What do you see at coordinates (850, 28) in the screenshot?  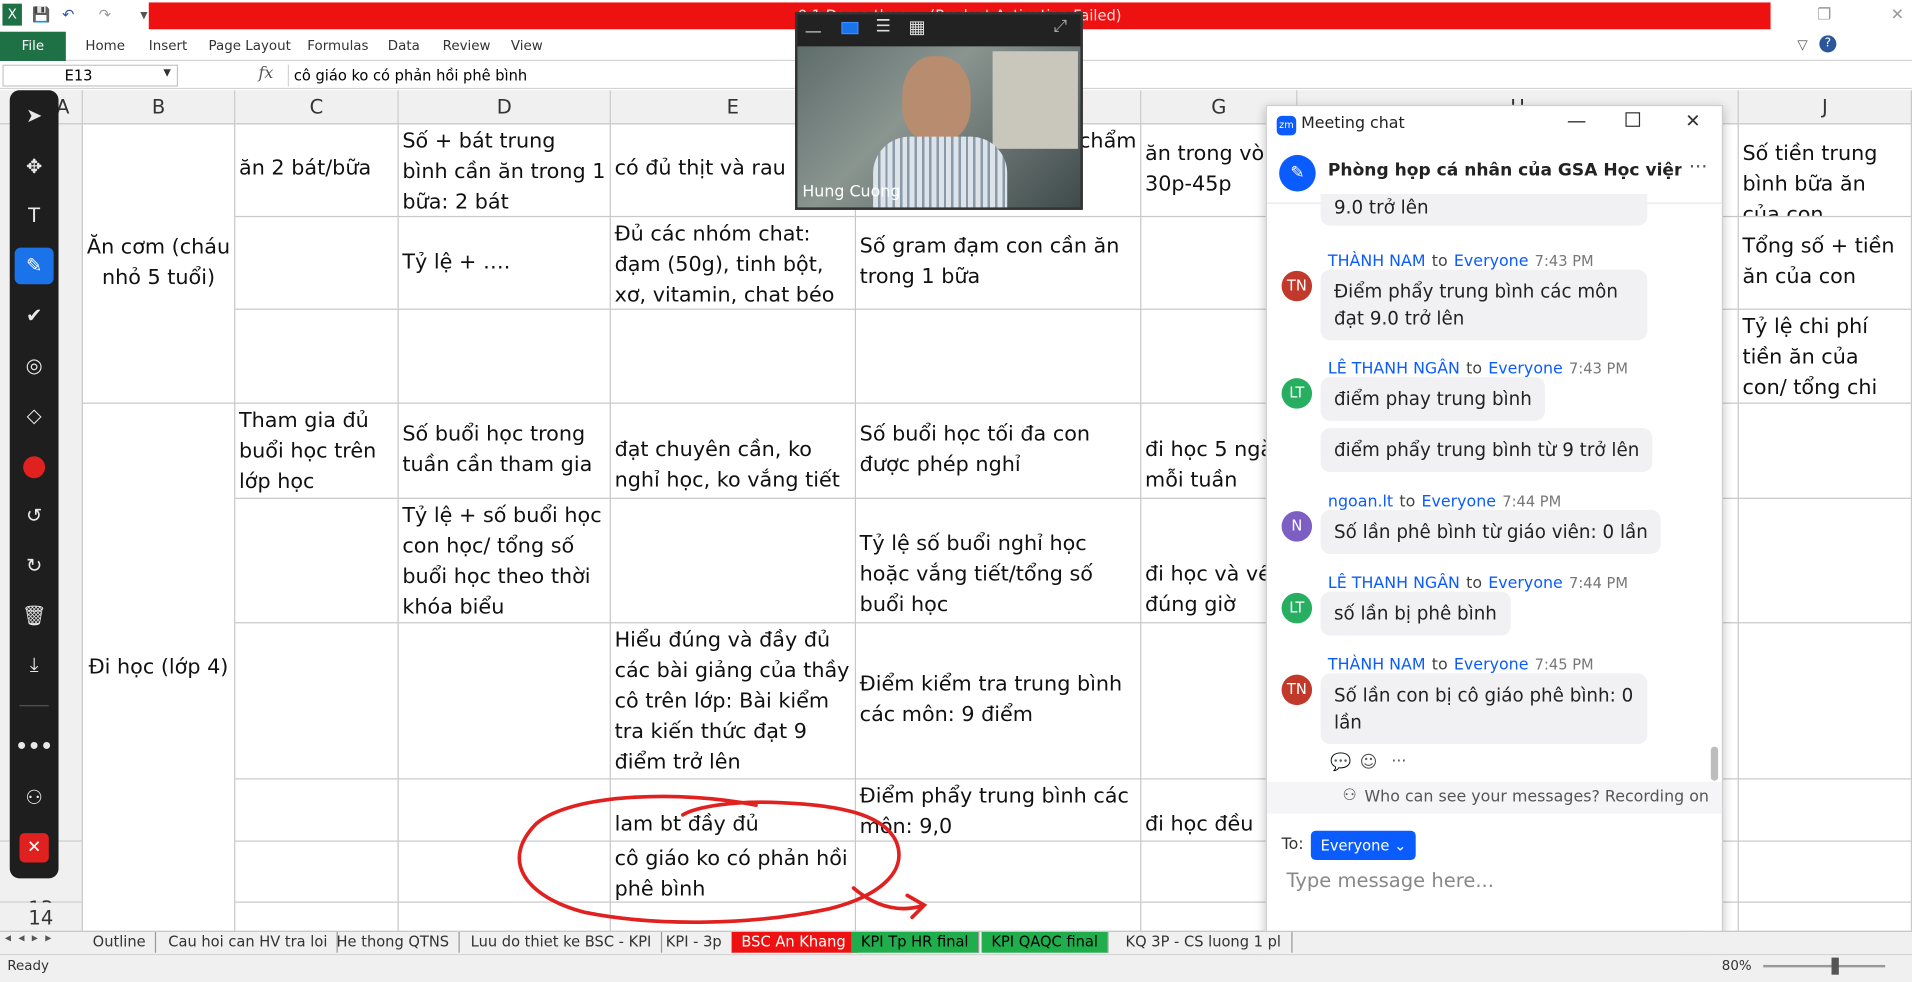 I see `speaker-view-icon` at bounding box center [850, 28].